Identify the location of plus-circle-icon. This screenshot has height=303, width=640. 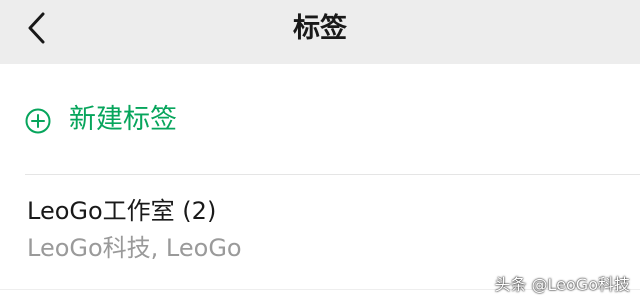
(38, 121).